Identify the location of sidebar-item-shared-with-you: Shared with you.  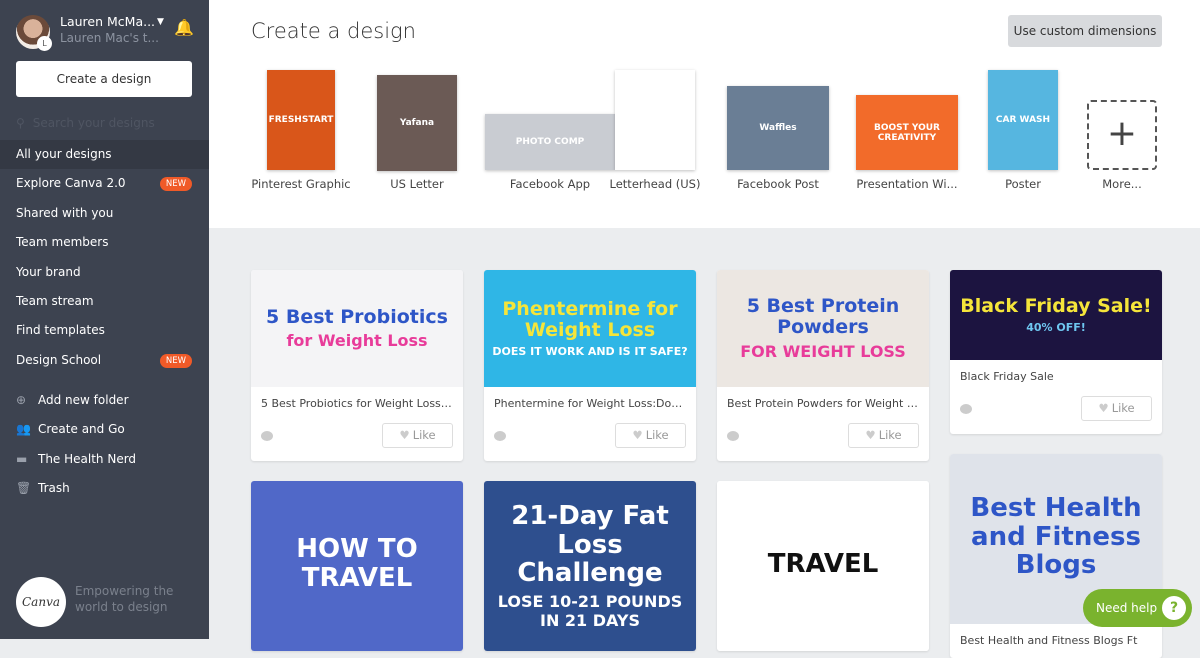
(104, 213).